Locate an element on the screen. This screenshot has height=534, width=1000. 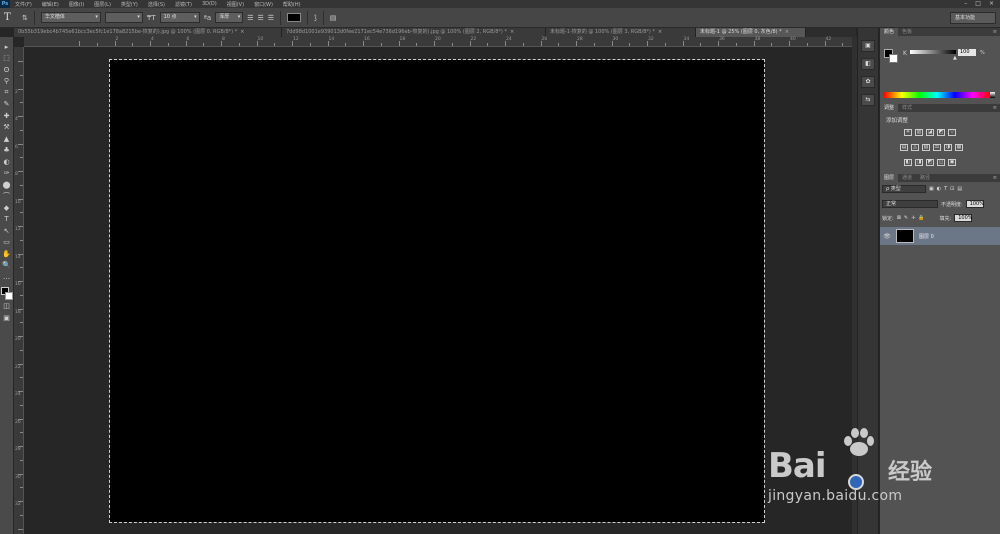
path-select-tool-icon: ↖ is located at coordinates (7, 231).